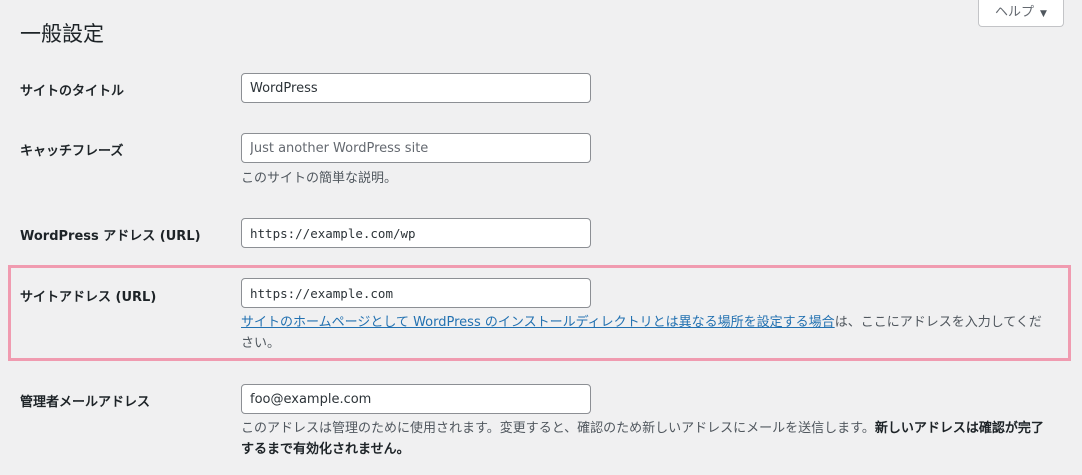  Describe the element at coordinates (1015, 12) in the screenshot. I see `help-label: ヘルプ` at that location.